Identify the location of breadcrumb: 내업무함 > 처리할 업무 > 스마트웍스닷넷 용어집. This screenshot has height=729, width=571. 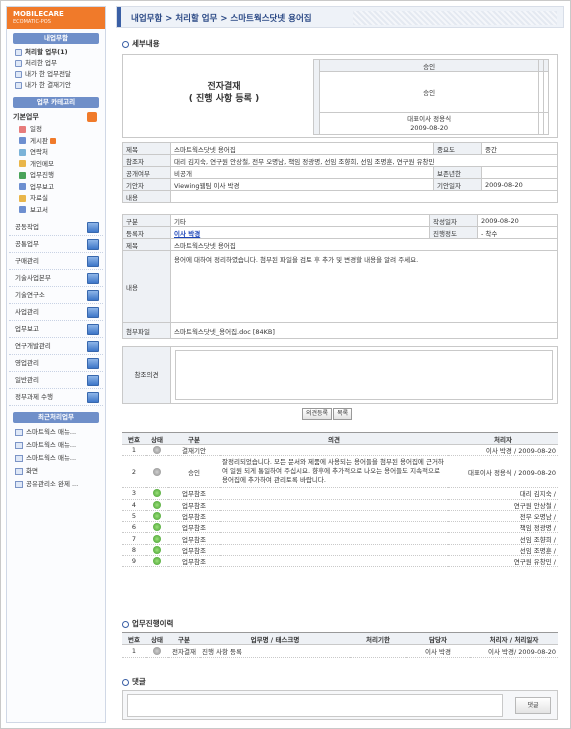
(221, 19).